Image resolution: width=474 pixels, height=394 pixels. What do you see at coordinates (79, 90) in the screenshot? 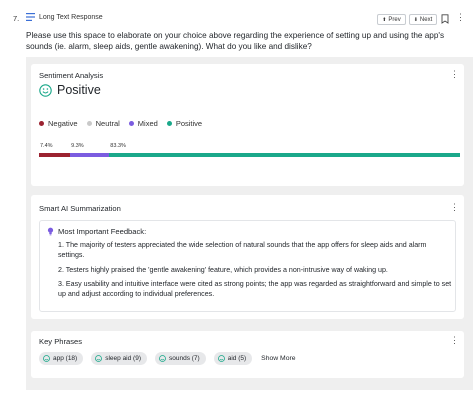
I see `sentiment-value: Positive` at bounding box center [79, 90].